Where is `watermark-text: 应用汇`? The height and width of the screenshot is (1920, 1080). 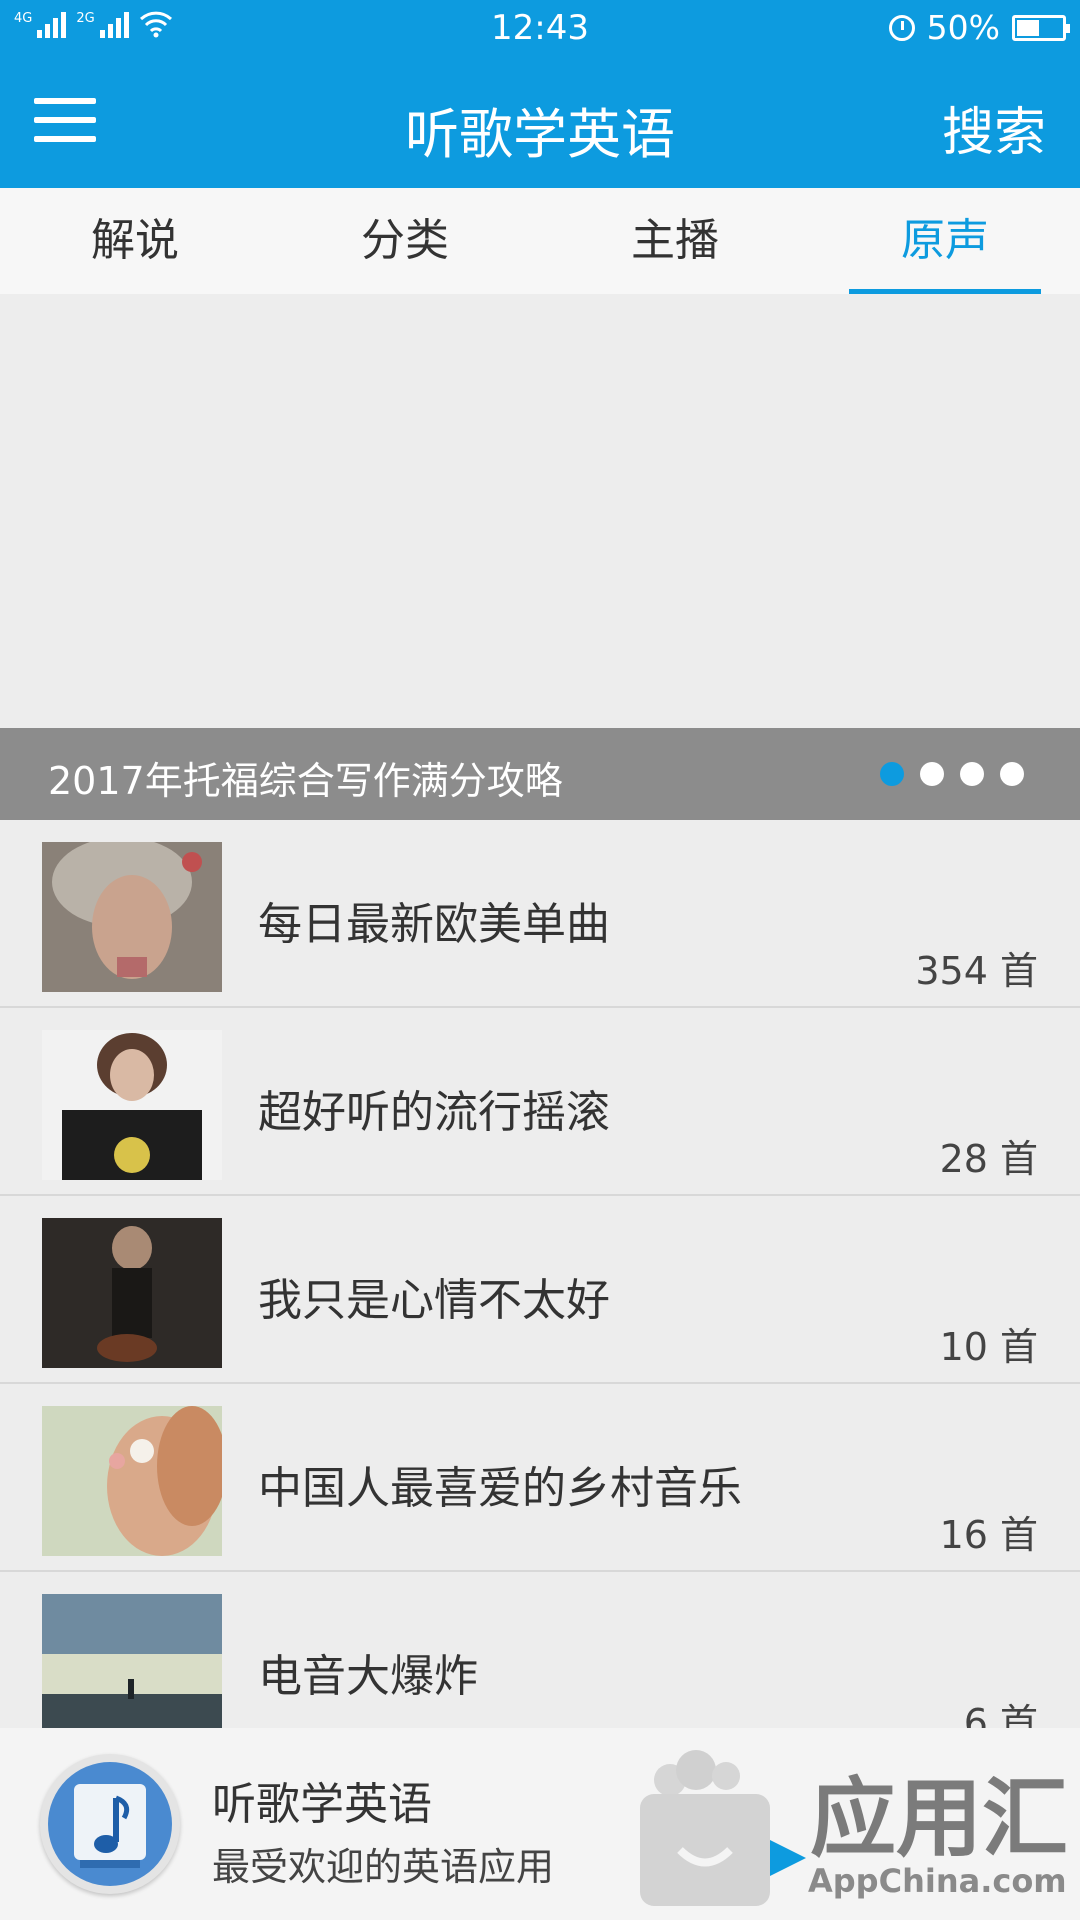 watermark-text: 应用汇 is located at coordinates (939, 1819).